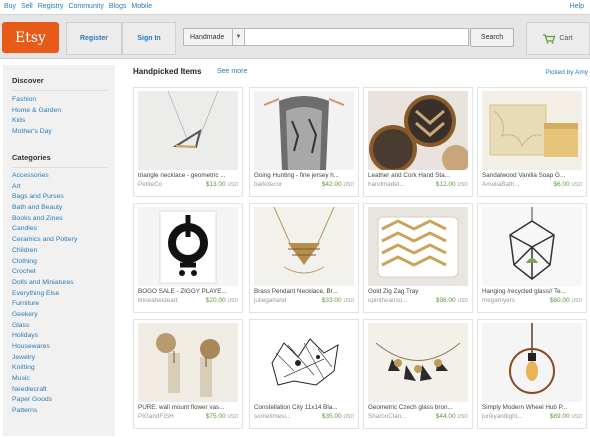 Image resolution: width=590 pixels, height=437 pixels. What do you see at coordinates (10, 6) in the screenshot?
I see `nav-link-buy: Buy` at bounding box center [10, 6].